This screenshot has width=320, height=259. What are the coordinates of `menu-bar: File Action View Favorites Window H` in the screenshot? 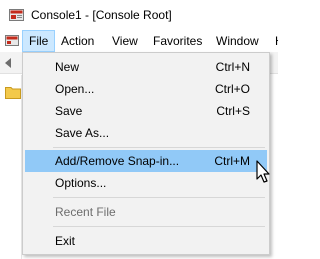 It's located at (139, 41).